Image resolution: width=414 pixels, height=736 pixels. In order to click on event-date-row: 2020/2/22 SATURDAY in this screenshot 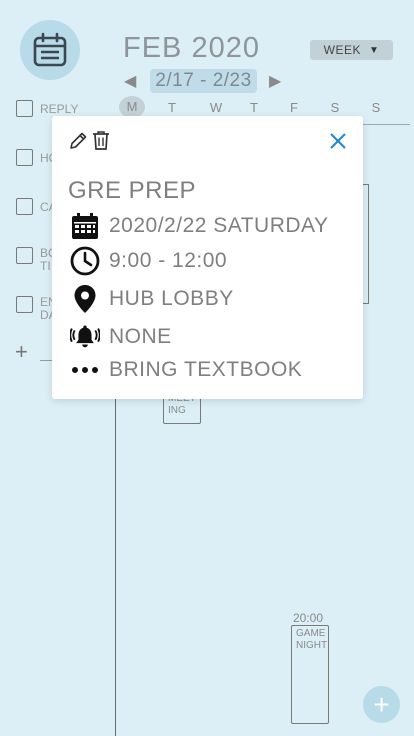, I will do `click(199, 226)`.